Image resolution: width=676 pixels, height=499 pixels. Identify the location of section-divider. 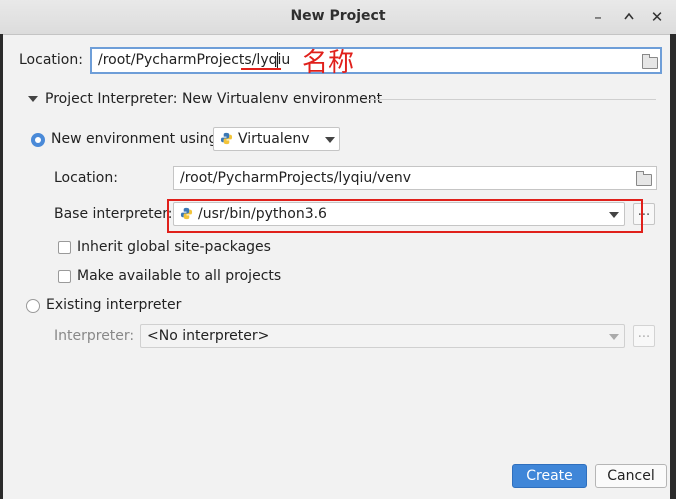
(509, 99).